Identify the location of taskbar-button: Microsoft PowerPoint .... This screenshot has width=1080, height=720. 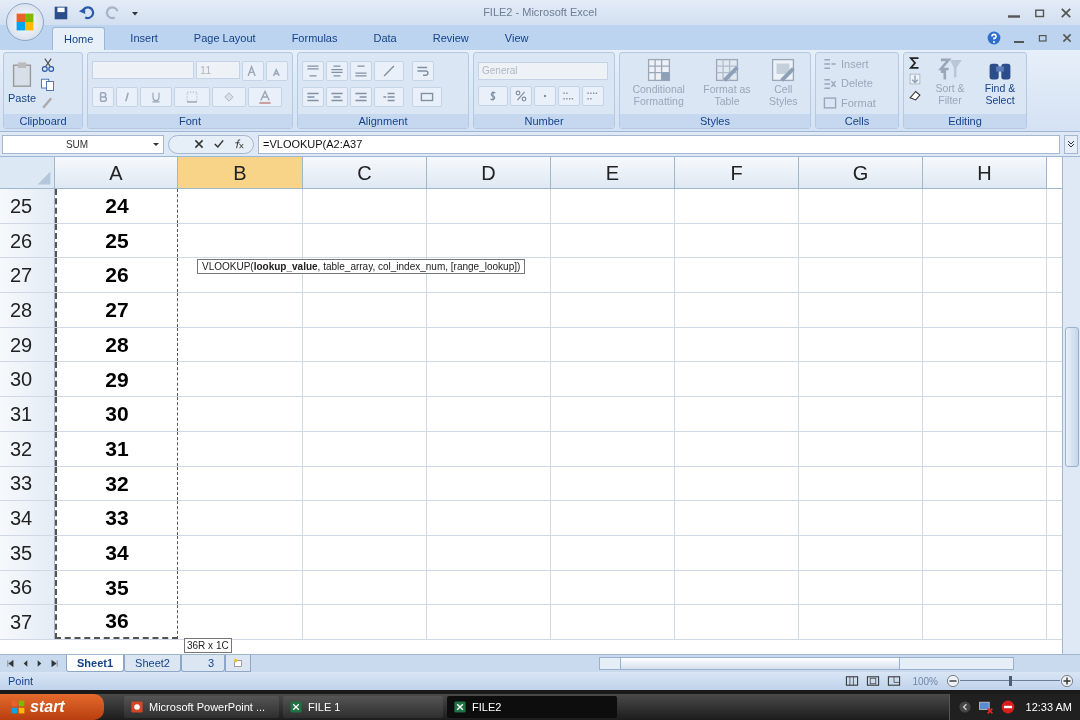
(201, 707).